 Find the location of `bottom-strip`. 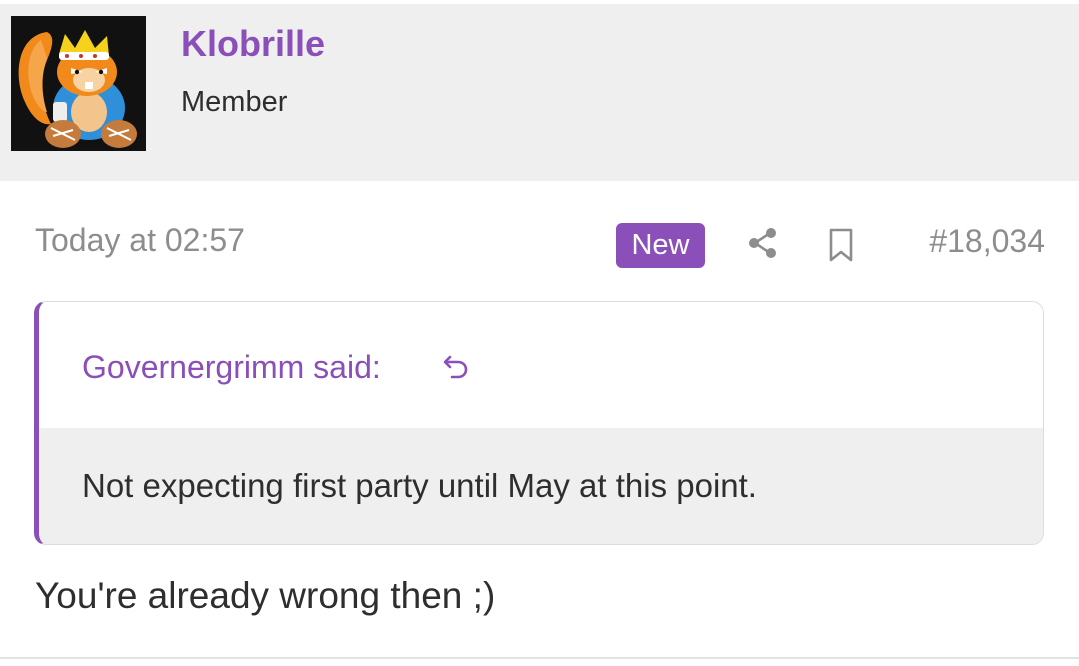

bottom-strip is located at coordinates (539, 662).